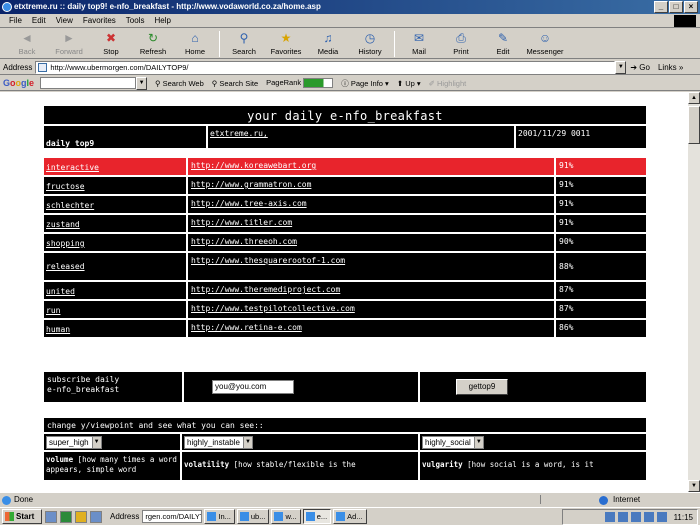  What do you see at coordinates (135, 20) in the screenshot?
I see `menu-tools: Tools` at bounding box center [135, 20].